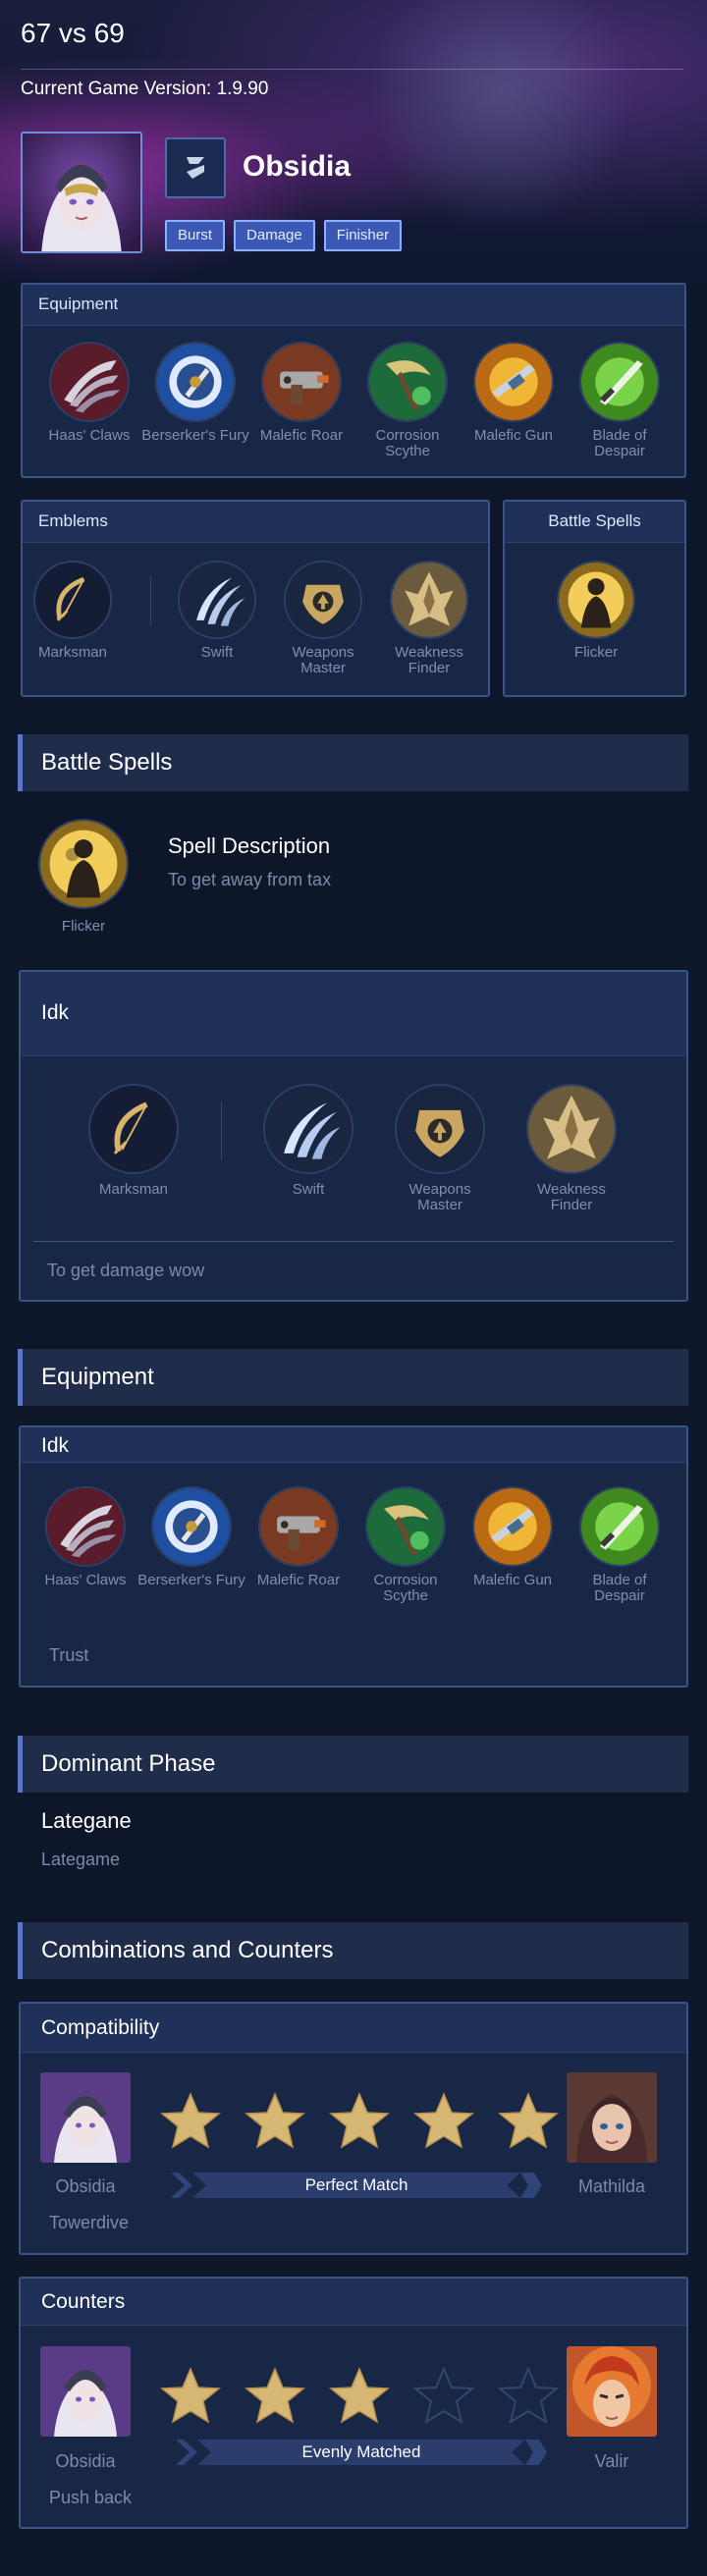 This screenshot has height=2576, width=707. What do you see at coordinates (298, 1526) in the screenshot?
I see `malefic-roar-icon` at bounding box center [298, 1526].